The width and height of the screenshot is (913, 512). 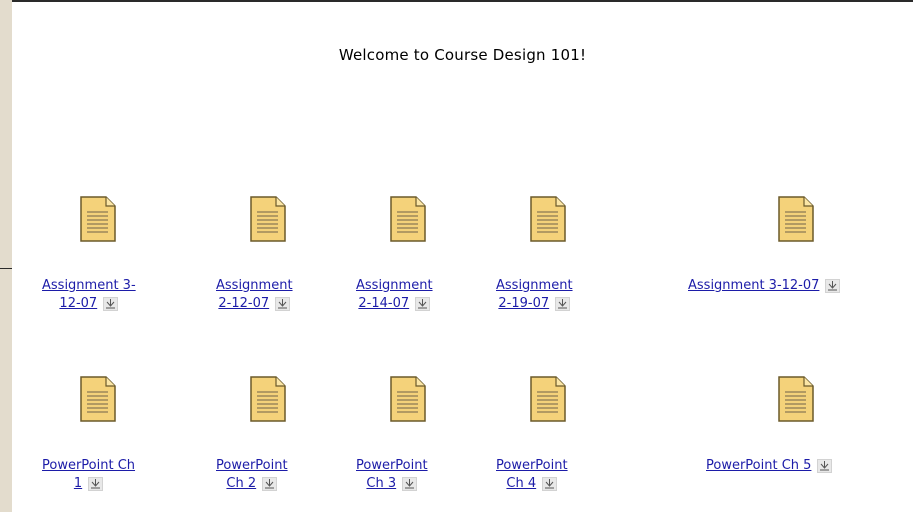 What do you see at coordinates (88, 465) in the screenshot?
I see `powerpoint-link: PowerPoint Ch` at bounding box center [88, 465].